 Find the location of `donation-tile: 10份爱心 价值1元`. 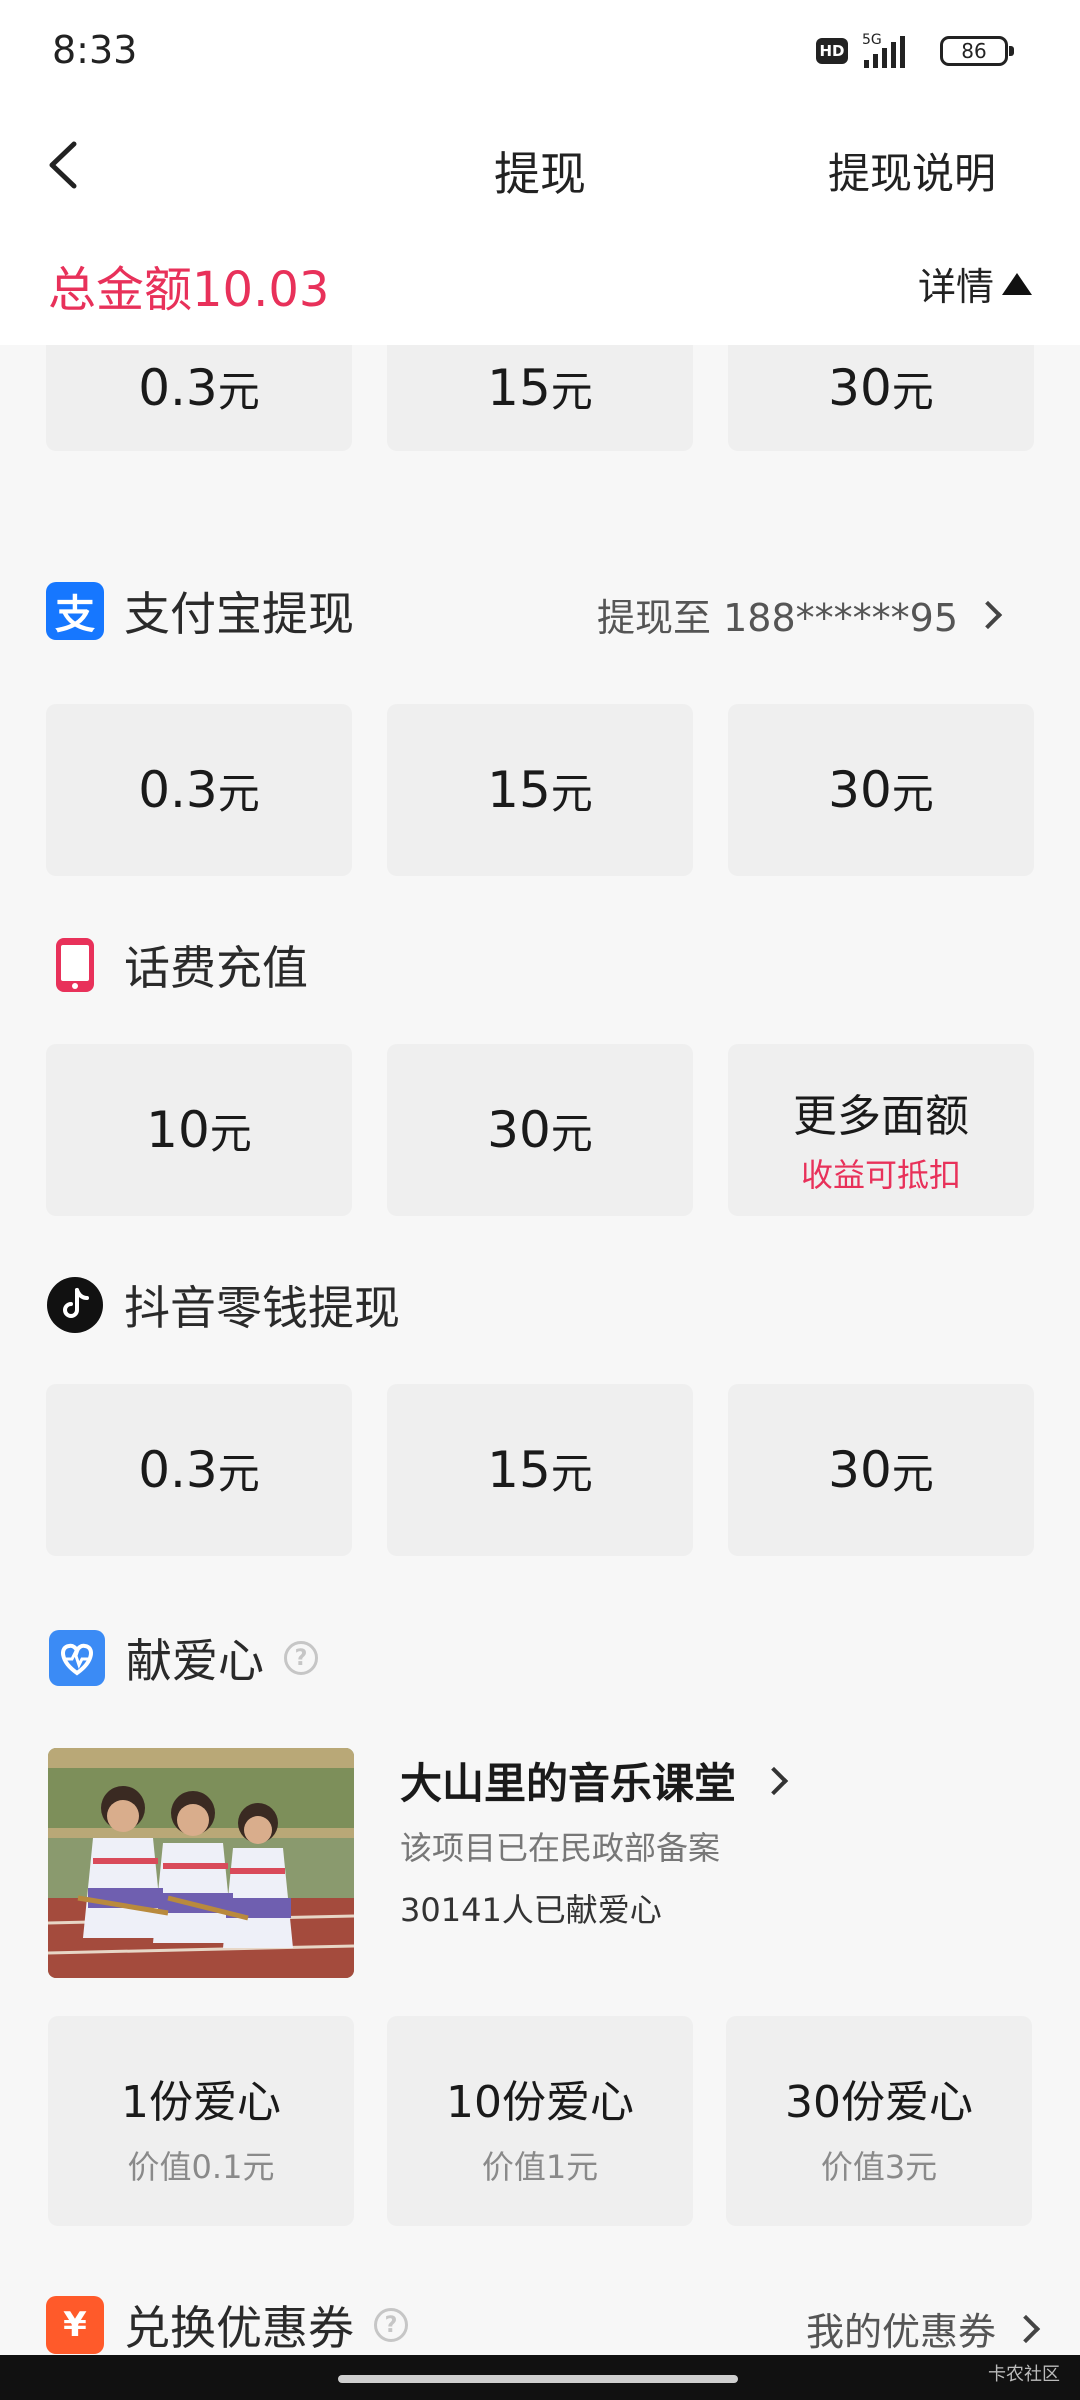

donation-tile: 10份爱心 价值1元 is located at coordinates (540, 2121).